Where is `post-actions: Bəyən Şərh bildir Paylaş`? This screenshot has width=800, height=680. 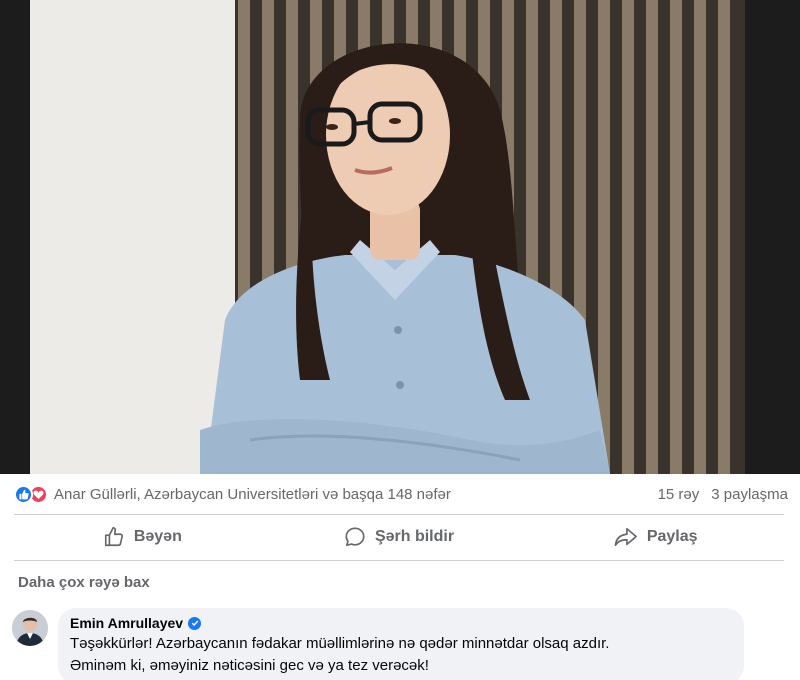 post-actions: Bəyən Şərh bildir Paylaş is located at coordinates (399, 537).